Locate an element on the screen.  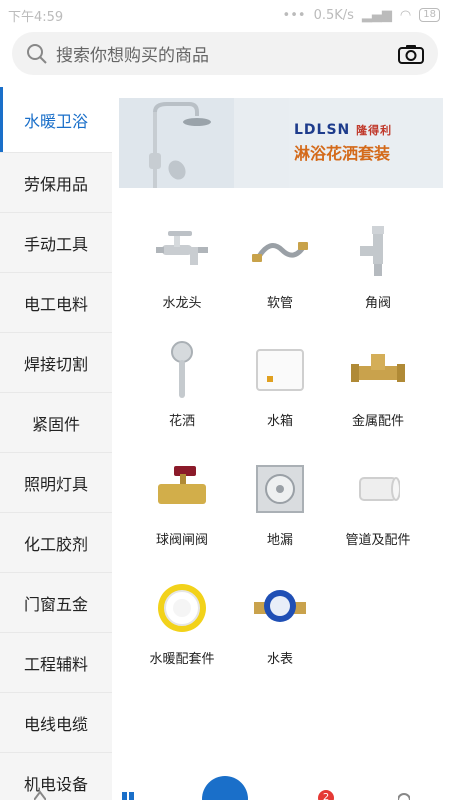
category-water-tank: 水箱 is located at coordinates (280, 384).